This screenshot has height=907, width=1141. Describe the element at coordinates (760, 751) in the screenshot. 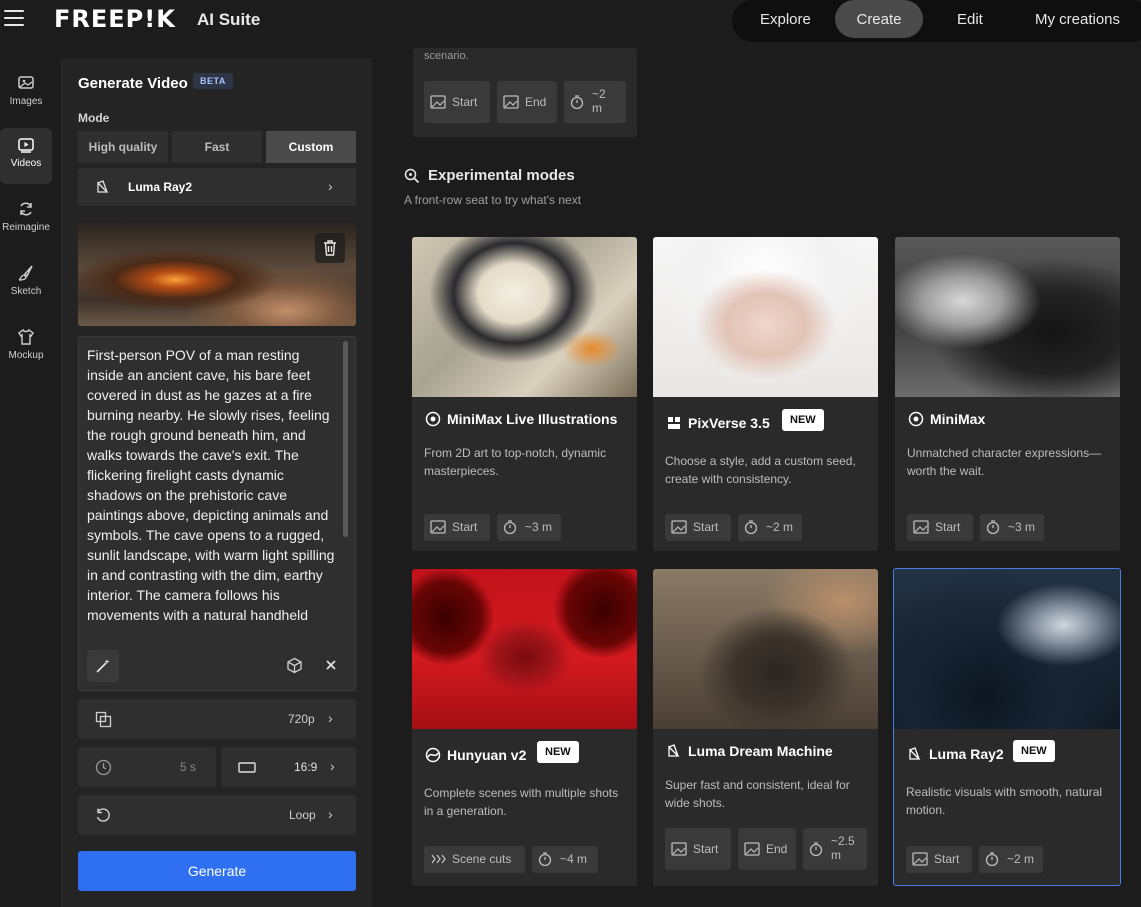

I see `card-title: Luma Dream Machine` at that location.